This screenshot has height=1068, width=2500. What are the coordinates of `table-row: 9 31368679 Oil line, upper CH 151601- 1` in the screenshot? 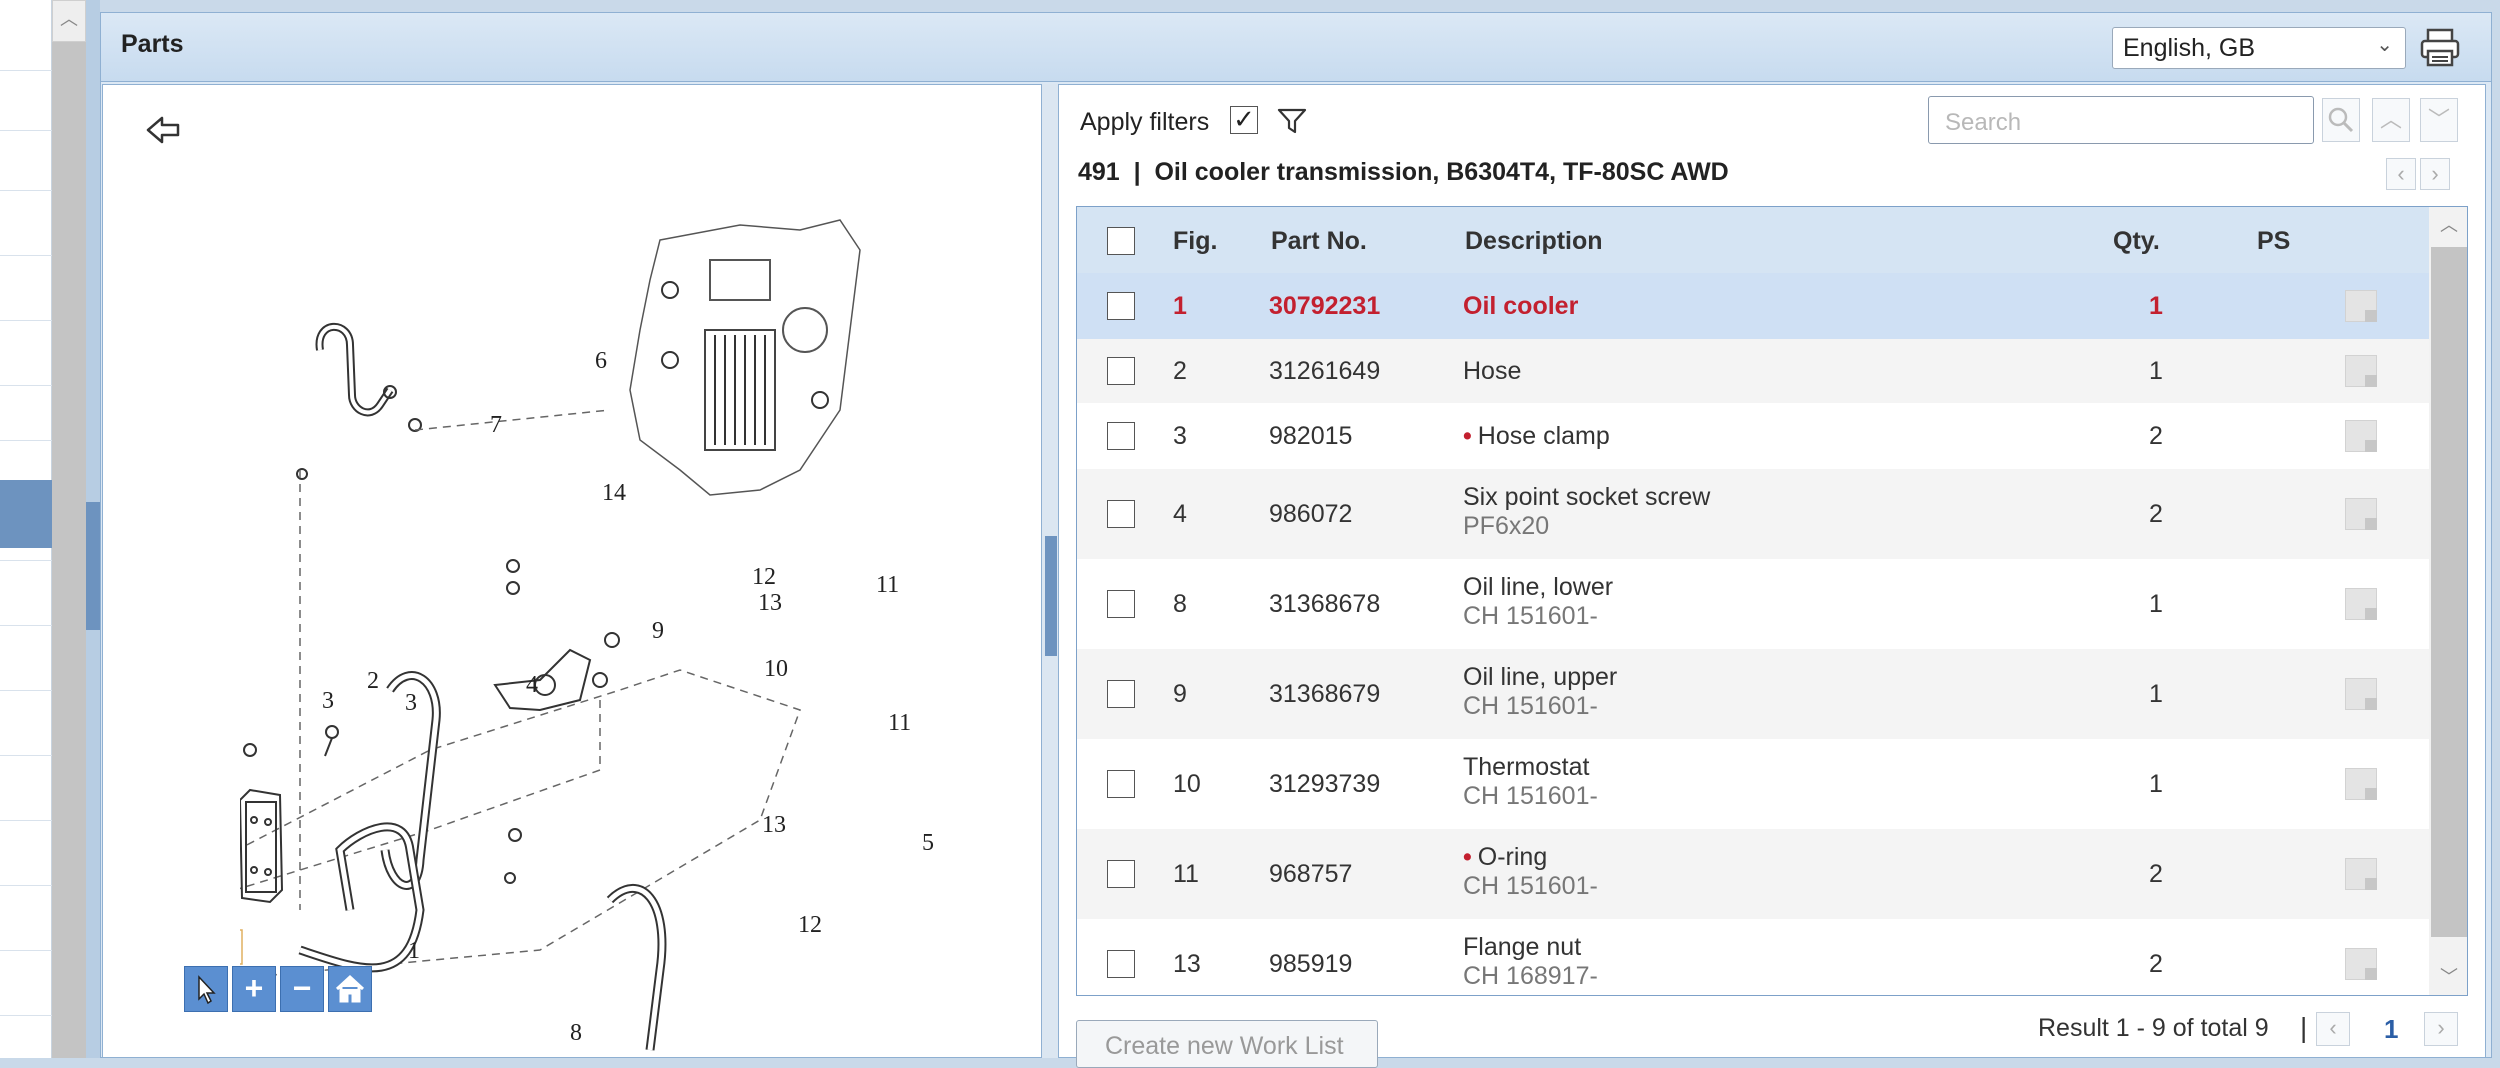 It's located at (1753, 694).